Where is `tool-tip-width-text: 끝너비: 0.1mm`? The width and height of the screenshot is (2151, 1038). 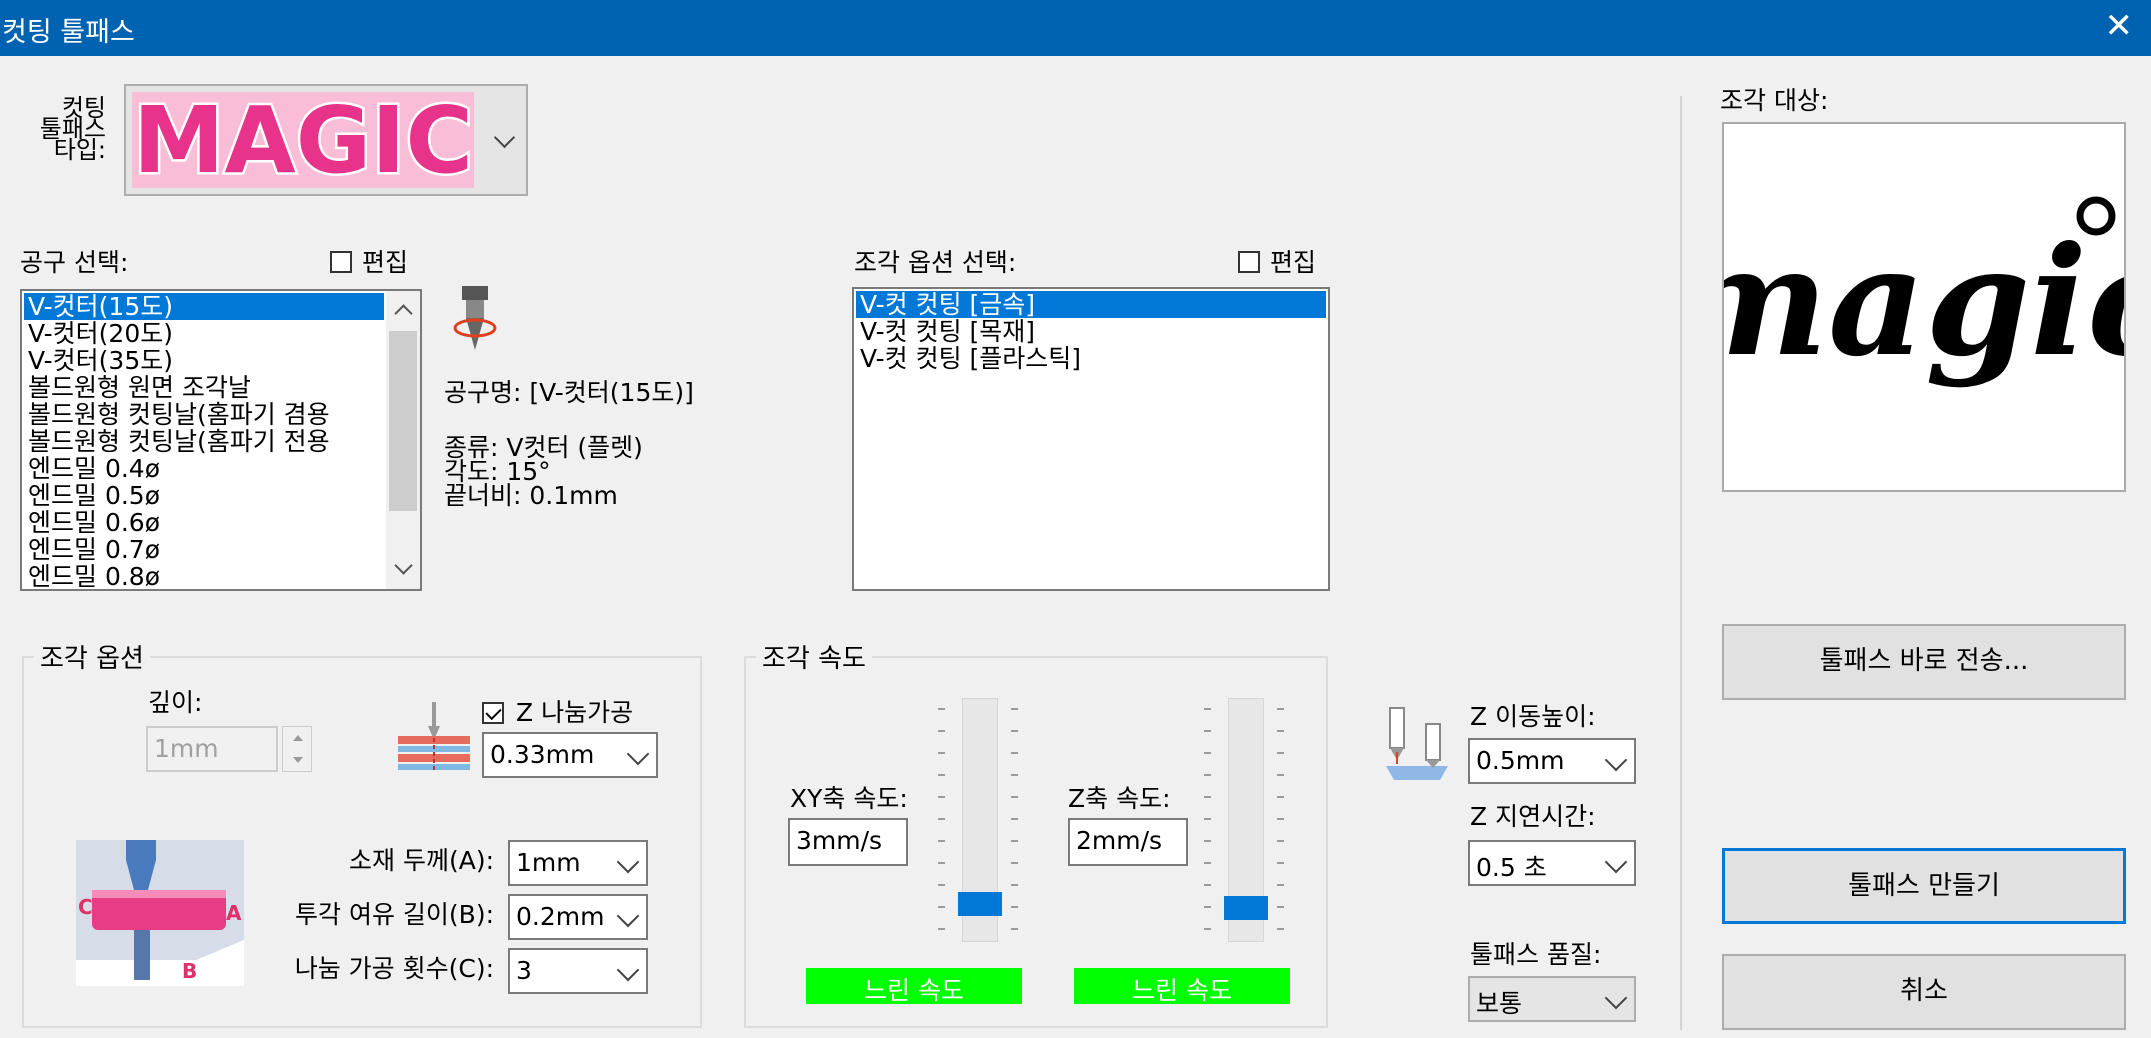 tool-tip-width-text: 끝너비: 0.1mm is located at coordinates (531, 495).